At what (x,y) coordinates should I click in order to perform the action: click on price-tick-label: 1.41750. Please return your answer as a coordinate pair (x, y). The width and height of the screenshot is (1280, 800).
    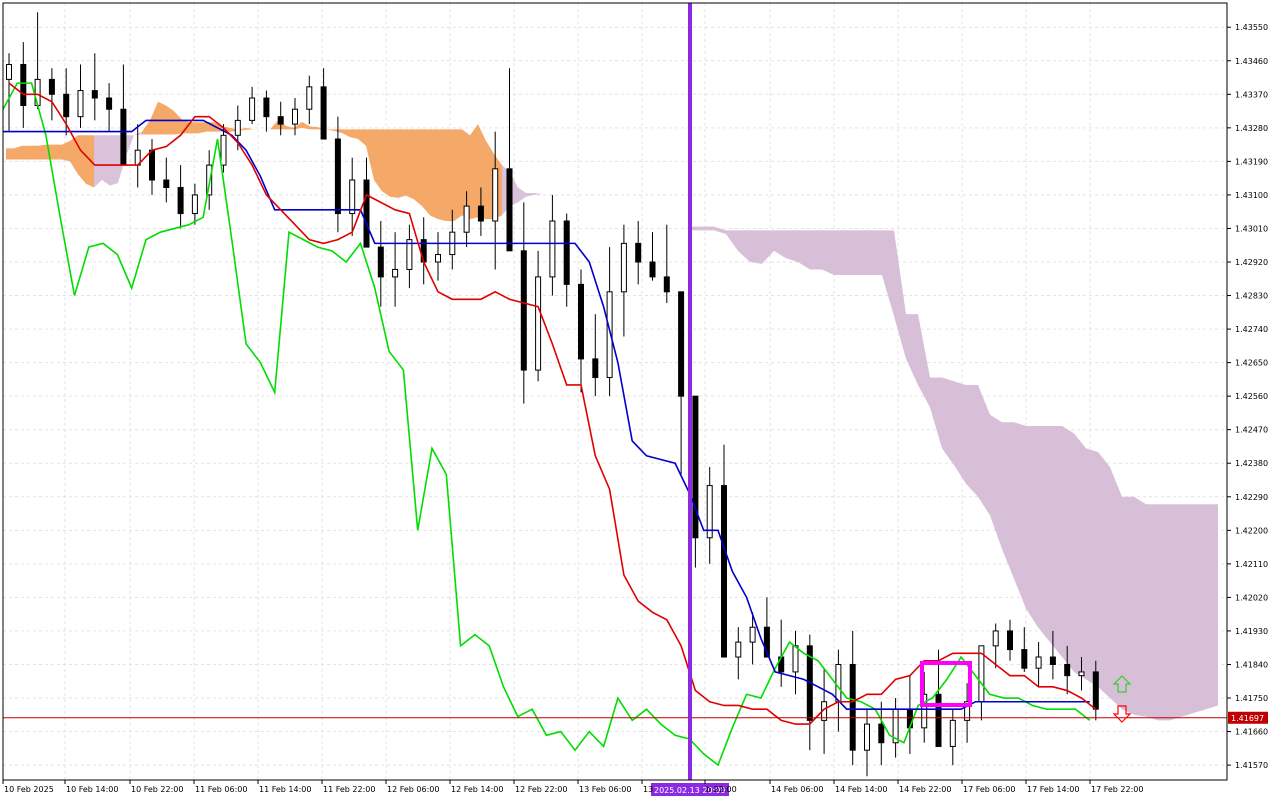
    Looking at the image, I should click on (1251, 698).